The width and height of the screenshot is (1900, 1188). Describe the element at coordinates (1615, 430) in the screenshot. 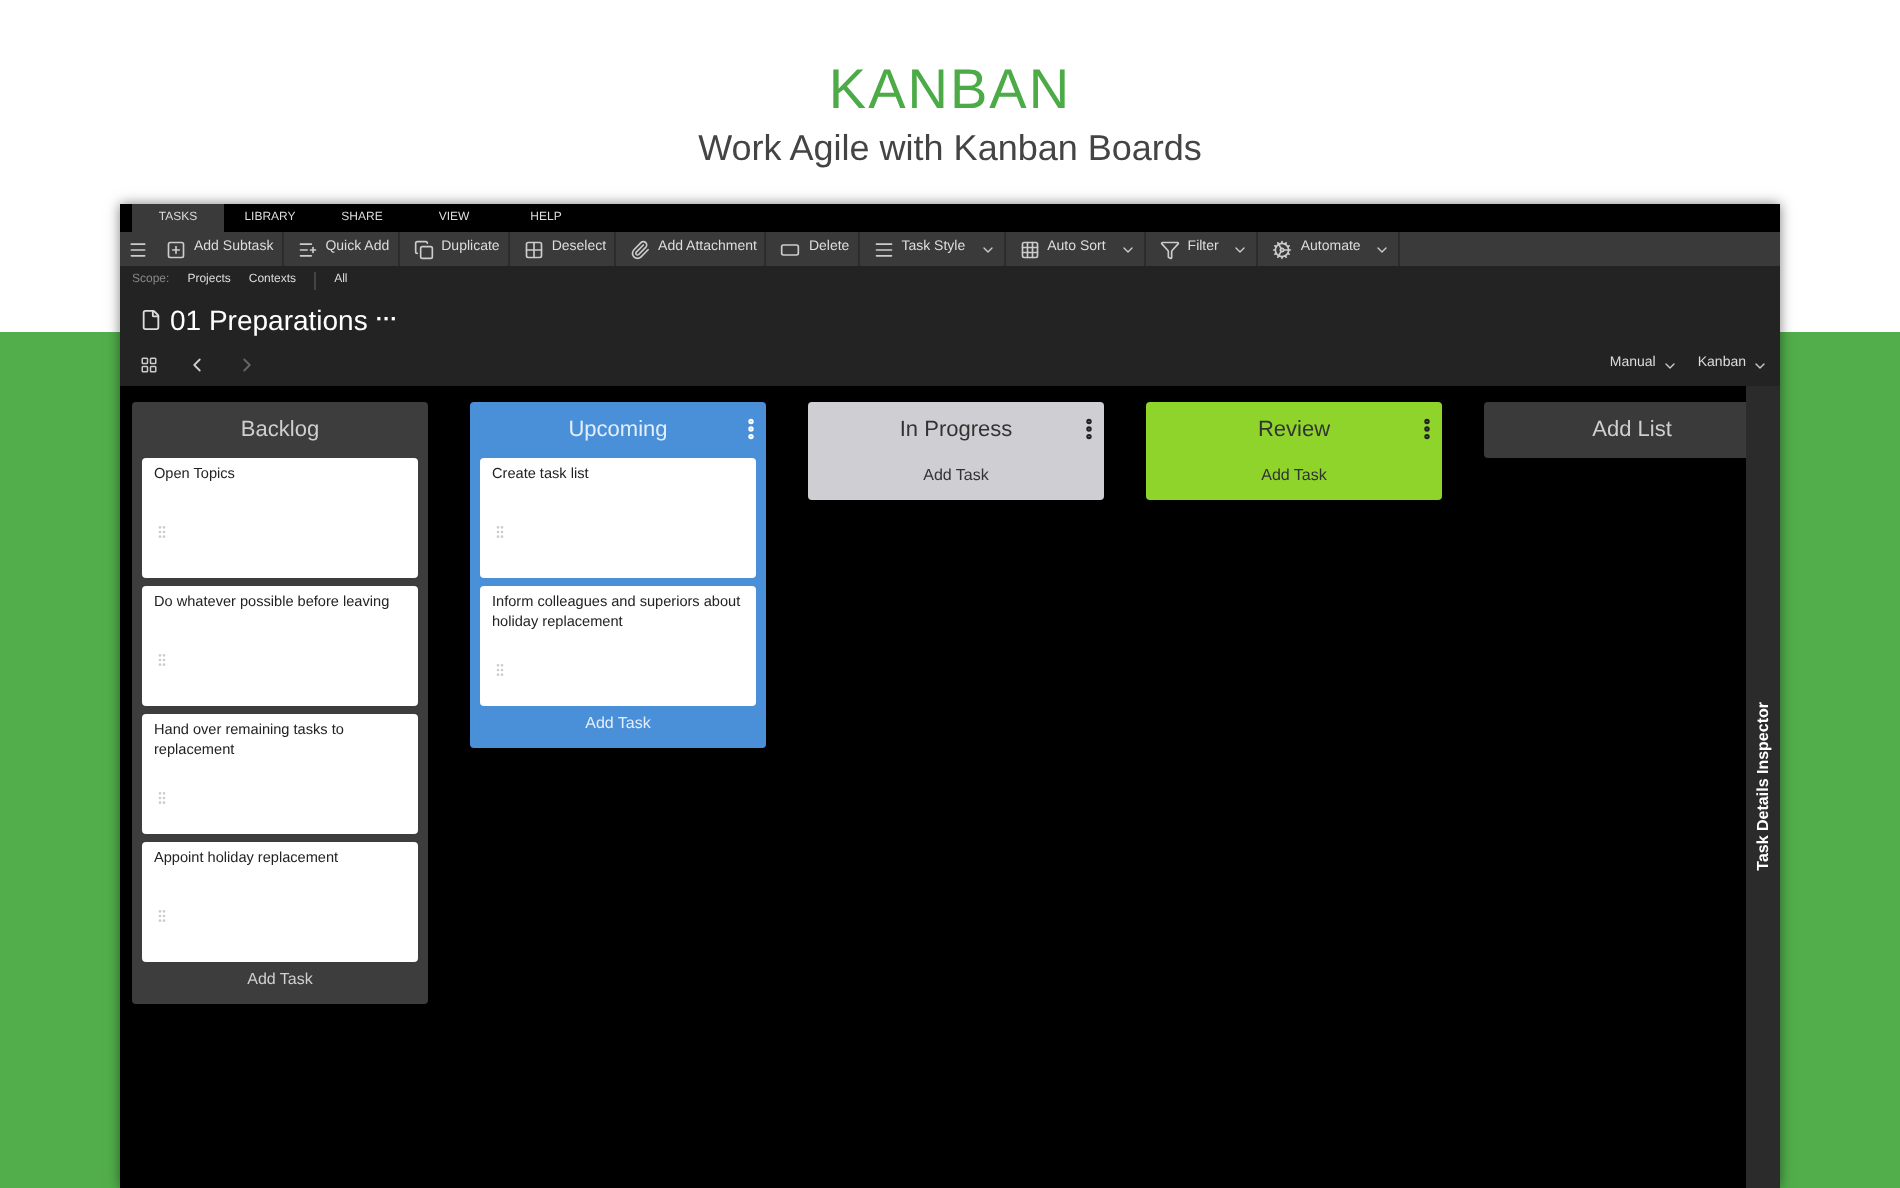

I see `add-list-button: Add List` at that location.